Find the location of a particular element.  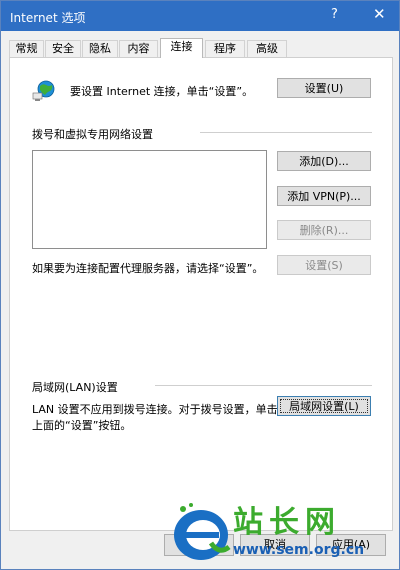

connection-settings-button: 设置(S) is located at coordinates (324, 265).